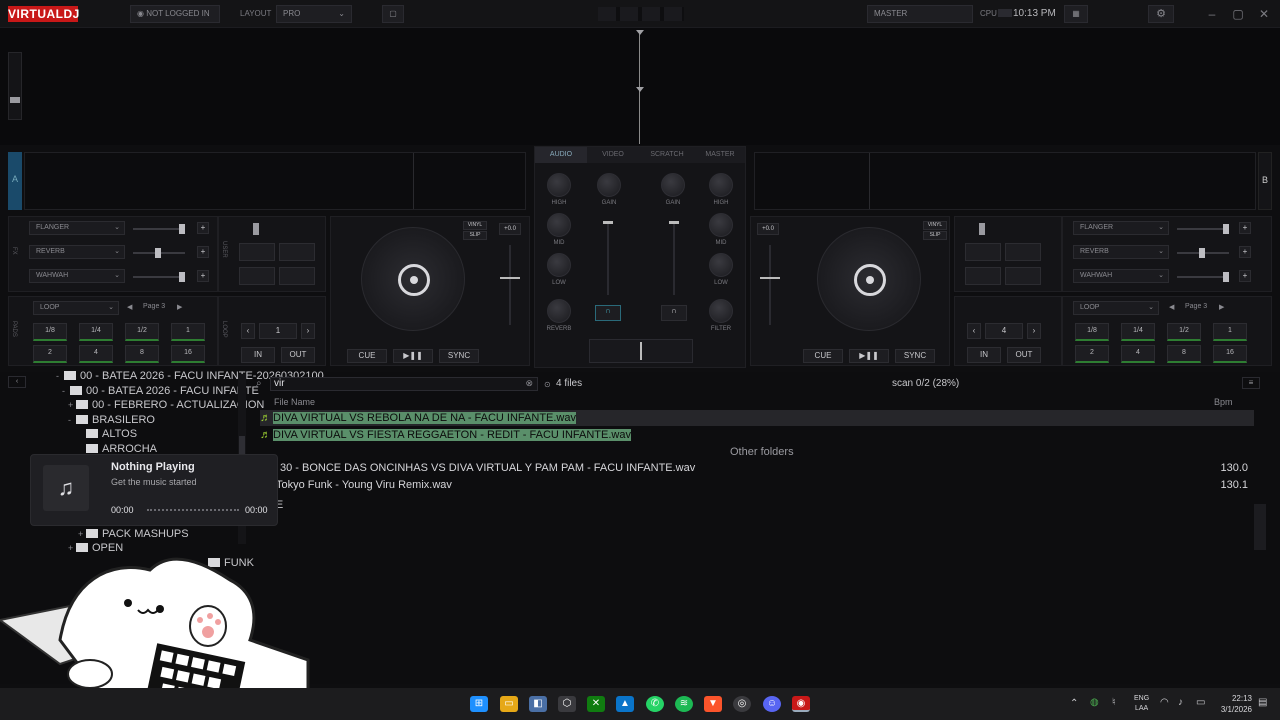  What do you see at coordinates (641, 351) in the screenshot?
I see `crossfader` at bounding box center [641, 351].